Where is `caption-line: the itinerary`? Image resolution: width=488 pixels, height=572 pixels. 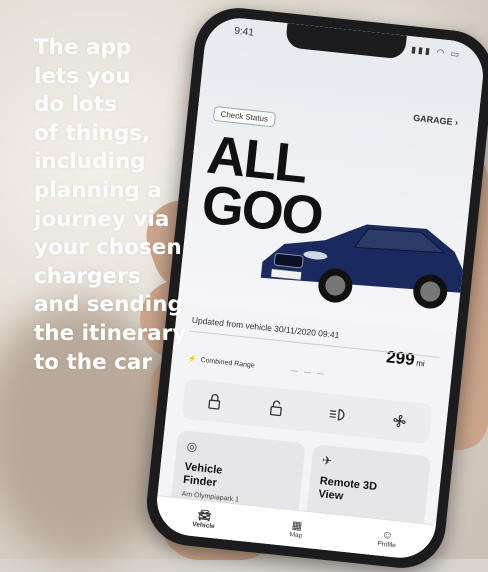 caption-line: the itinerary is located at coordinates (110, 333).